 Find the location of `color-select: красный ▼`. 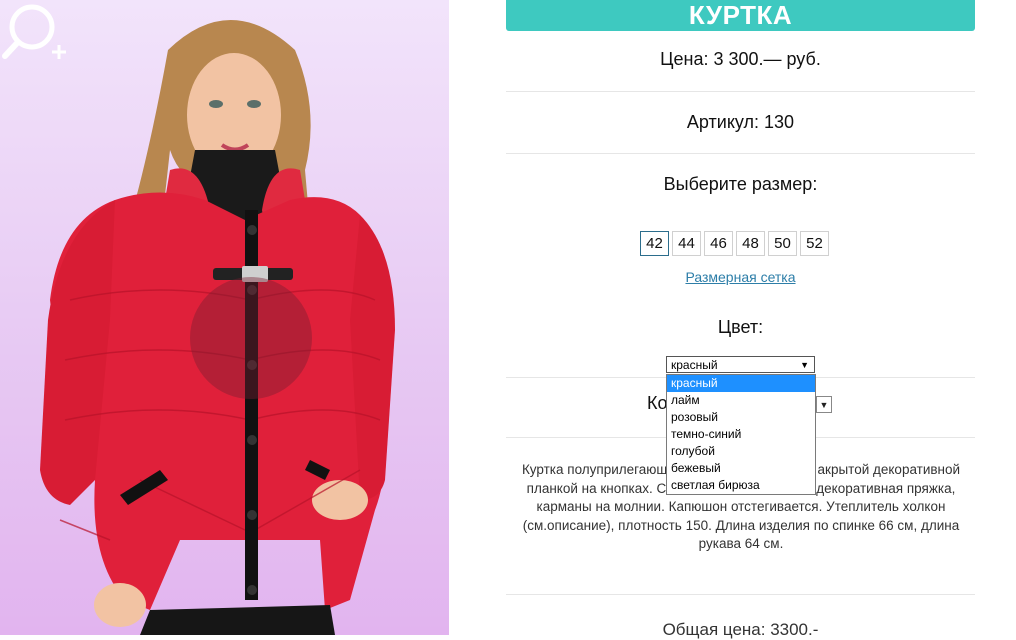

color-select: красный ▼ is located at coordinates (740, 364).